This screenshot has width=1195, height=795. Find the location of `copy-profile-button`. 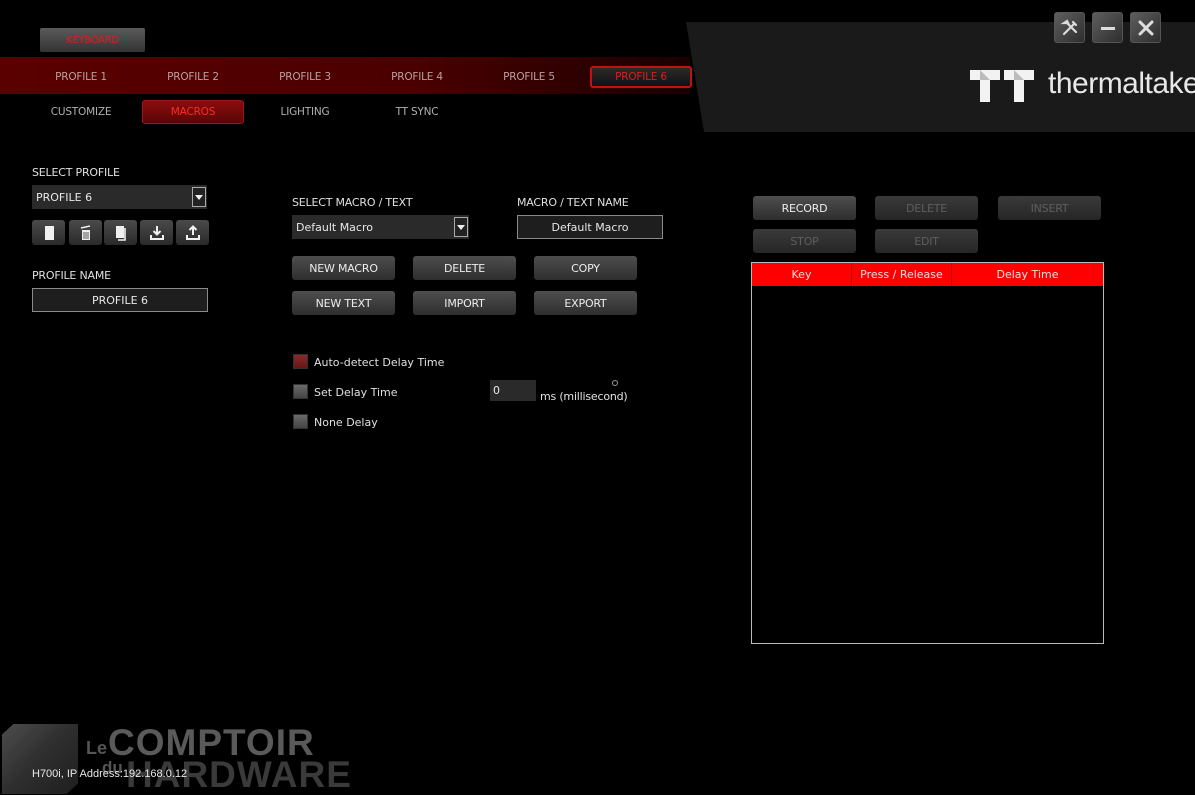

copy-profile-button is located at coordinates (120, 232).